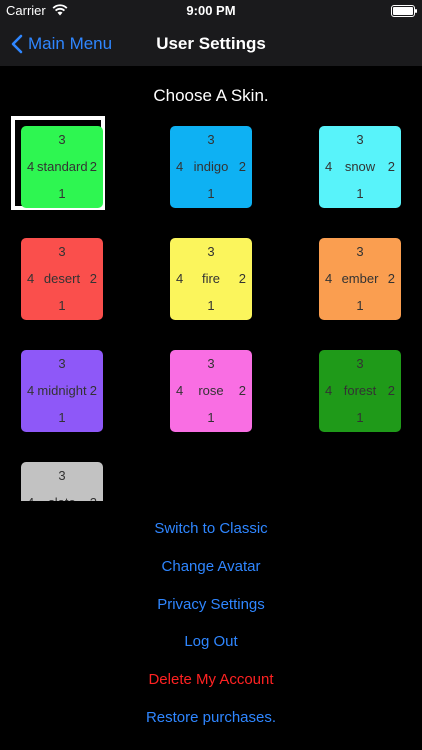  I want to click on skin-name: indigo, so click(211, 166).